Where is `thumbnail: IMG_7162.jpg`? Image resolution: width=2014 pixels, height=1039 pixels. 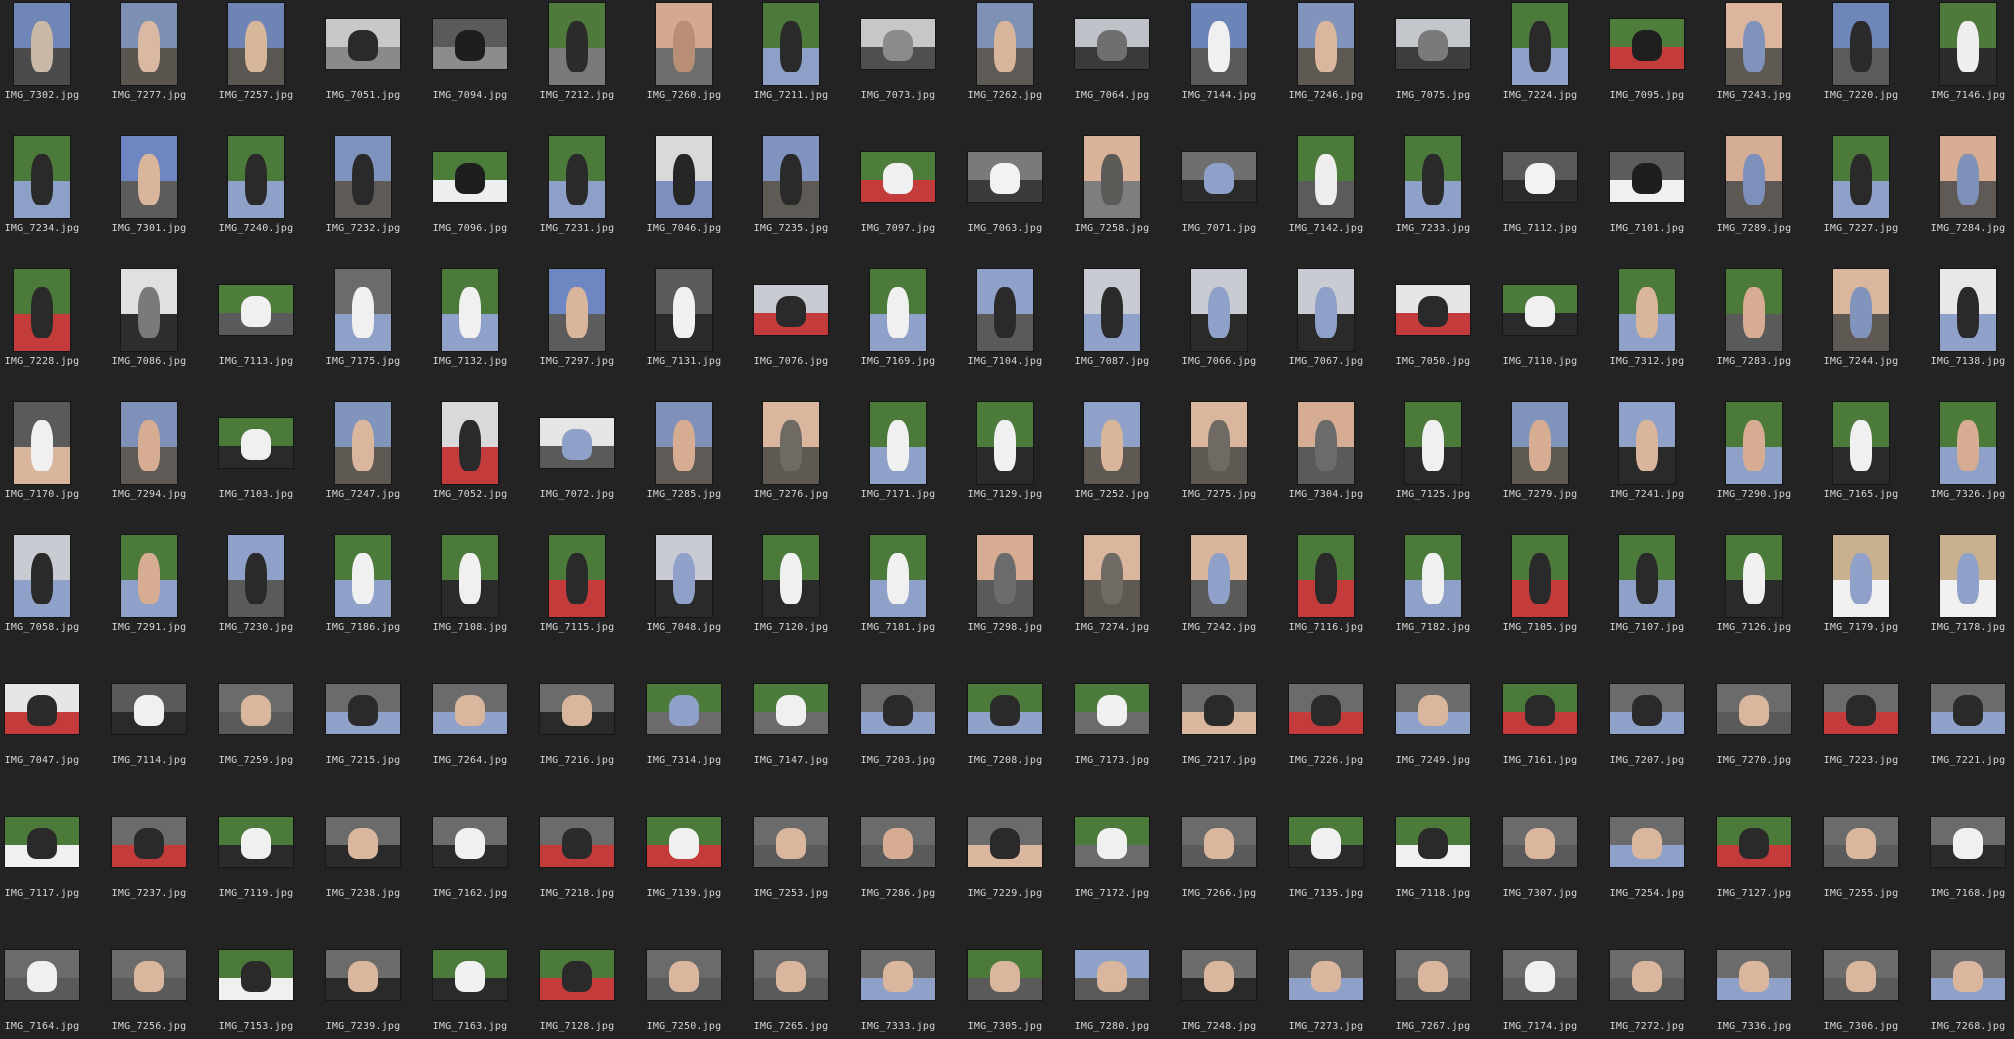
thumbnail: IMG_7162.jpg is located at coordinates (470, 862).